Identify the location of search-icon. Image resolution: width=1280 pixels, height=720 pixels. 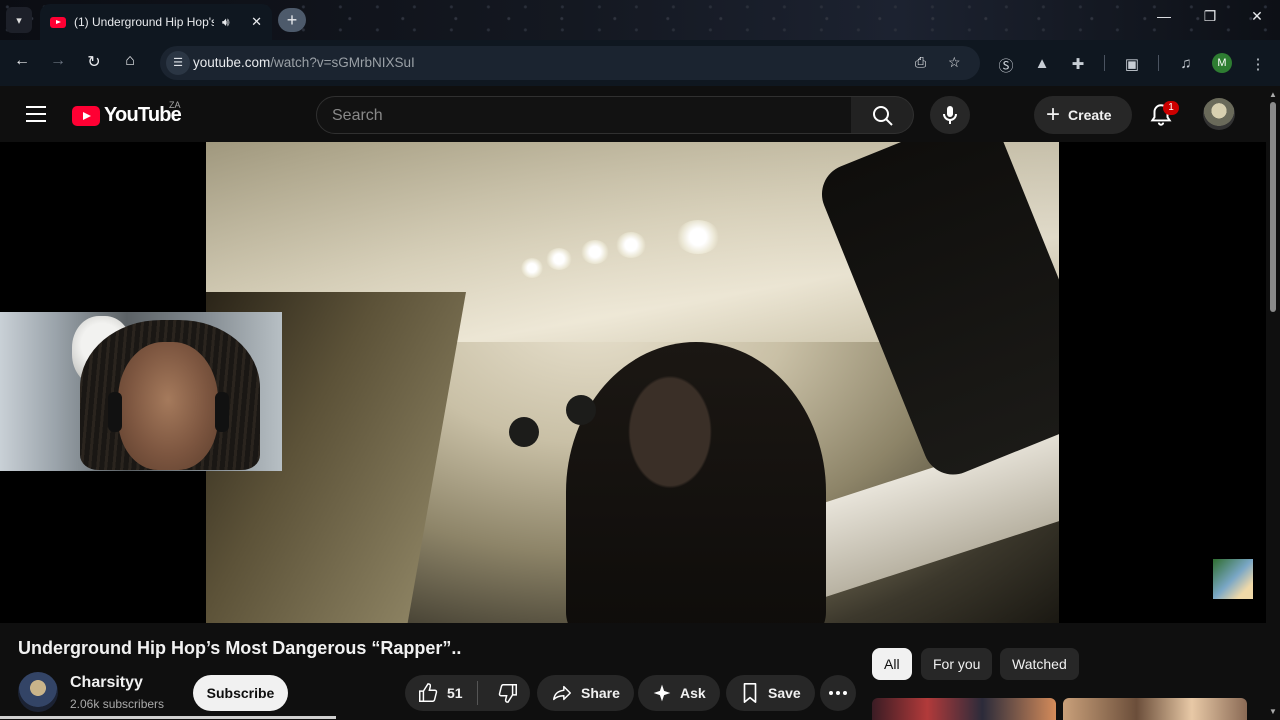
(883, 116).